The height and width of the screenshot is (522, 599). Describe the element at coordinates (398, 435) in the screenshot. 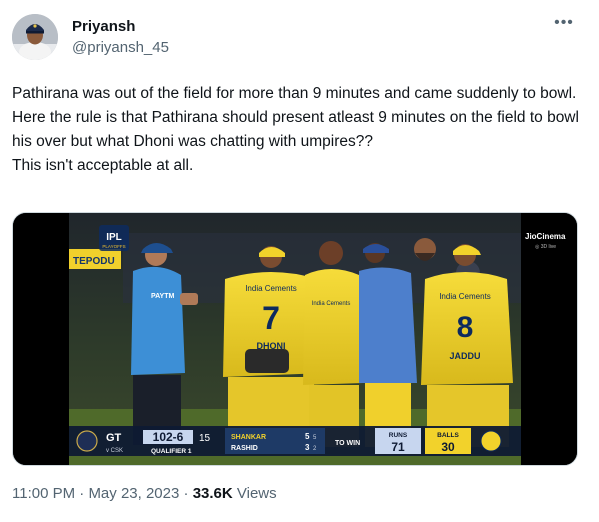

I see `runs-label: RUNS` at that location.